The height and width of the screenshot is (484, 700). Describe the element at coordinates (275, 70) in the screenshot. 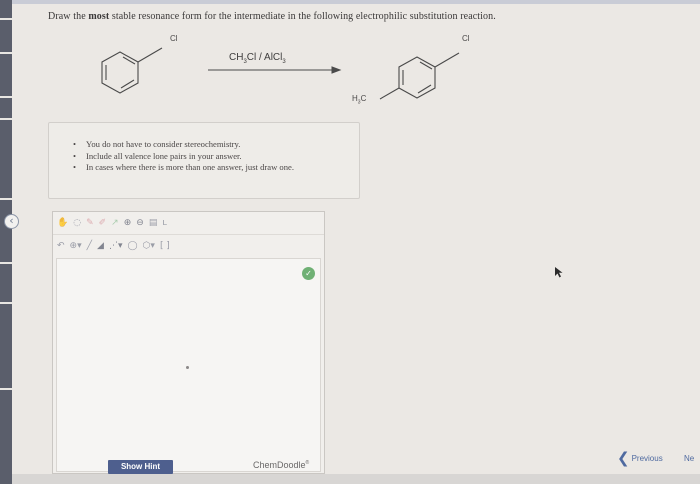

I see `reaction-arrow` at that location.